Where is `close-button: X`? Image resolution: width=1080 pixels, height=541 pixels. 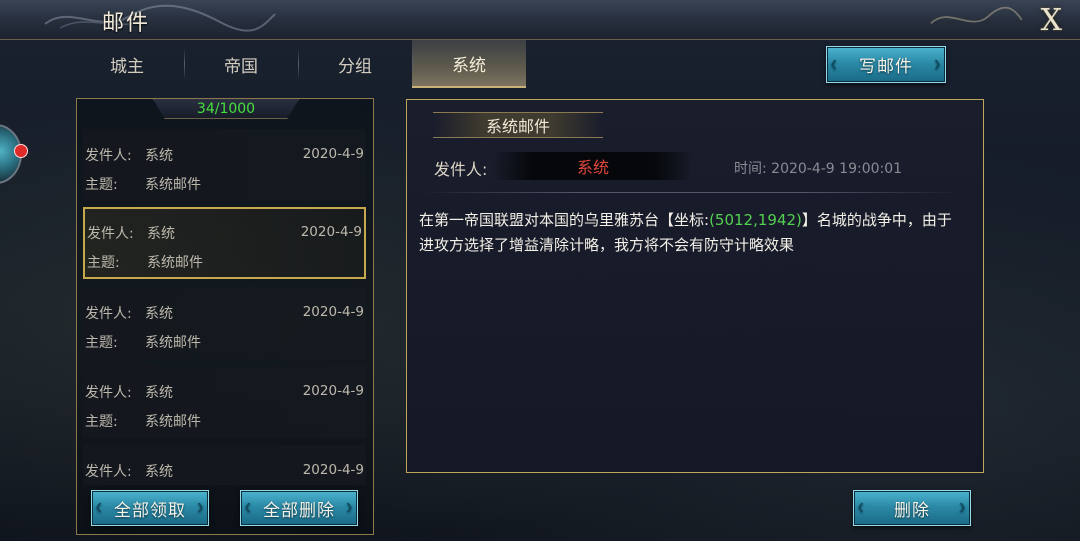
close-button: X is located at coordinates (1039, 20).